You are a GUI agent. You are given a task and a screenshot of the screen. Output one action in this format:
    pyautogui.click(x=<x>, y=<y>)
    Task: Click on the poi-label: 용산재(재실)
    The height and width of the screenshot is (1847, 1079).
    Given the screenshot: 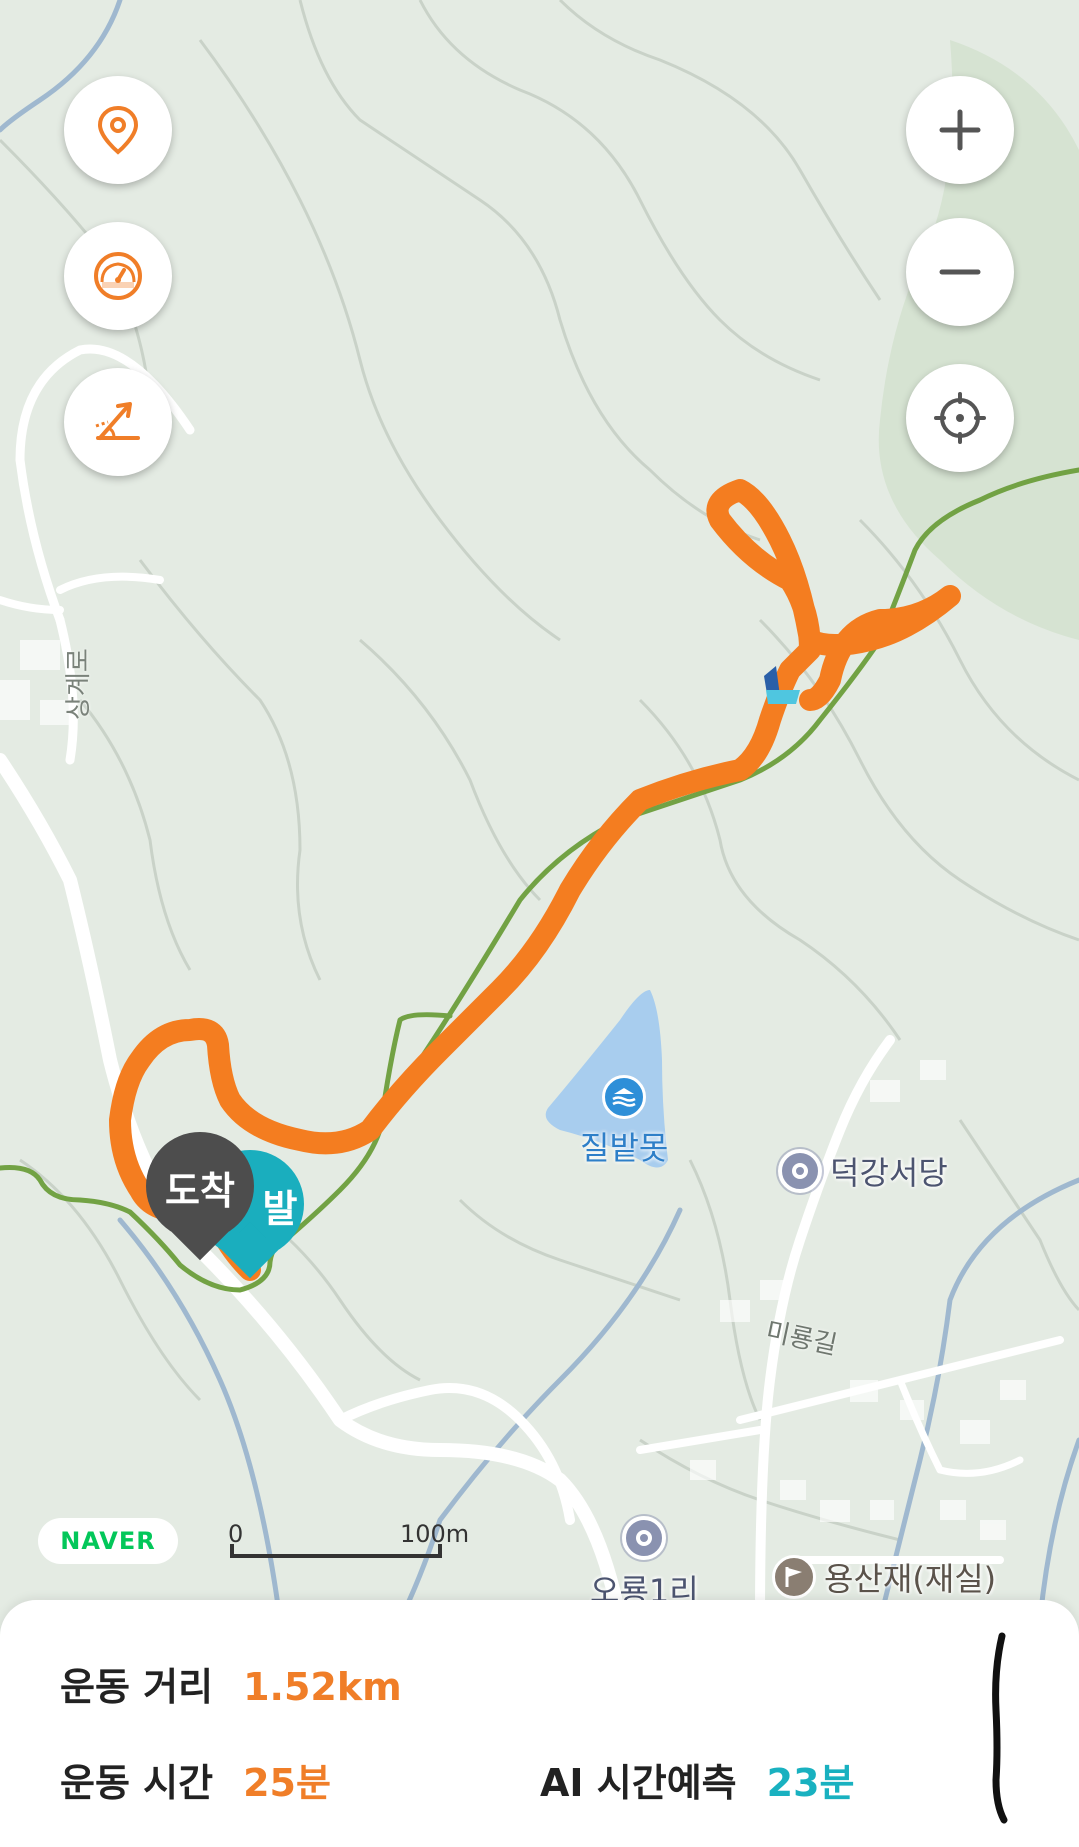 What is the action you would take?
    pyautogui.click(x=910, y=1579)
    